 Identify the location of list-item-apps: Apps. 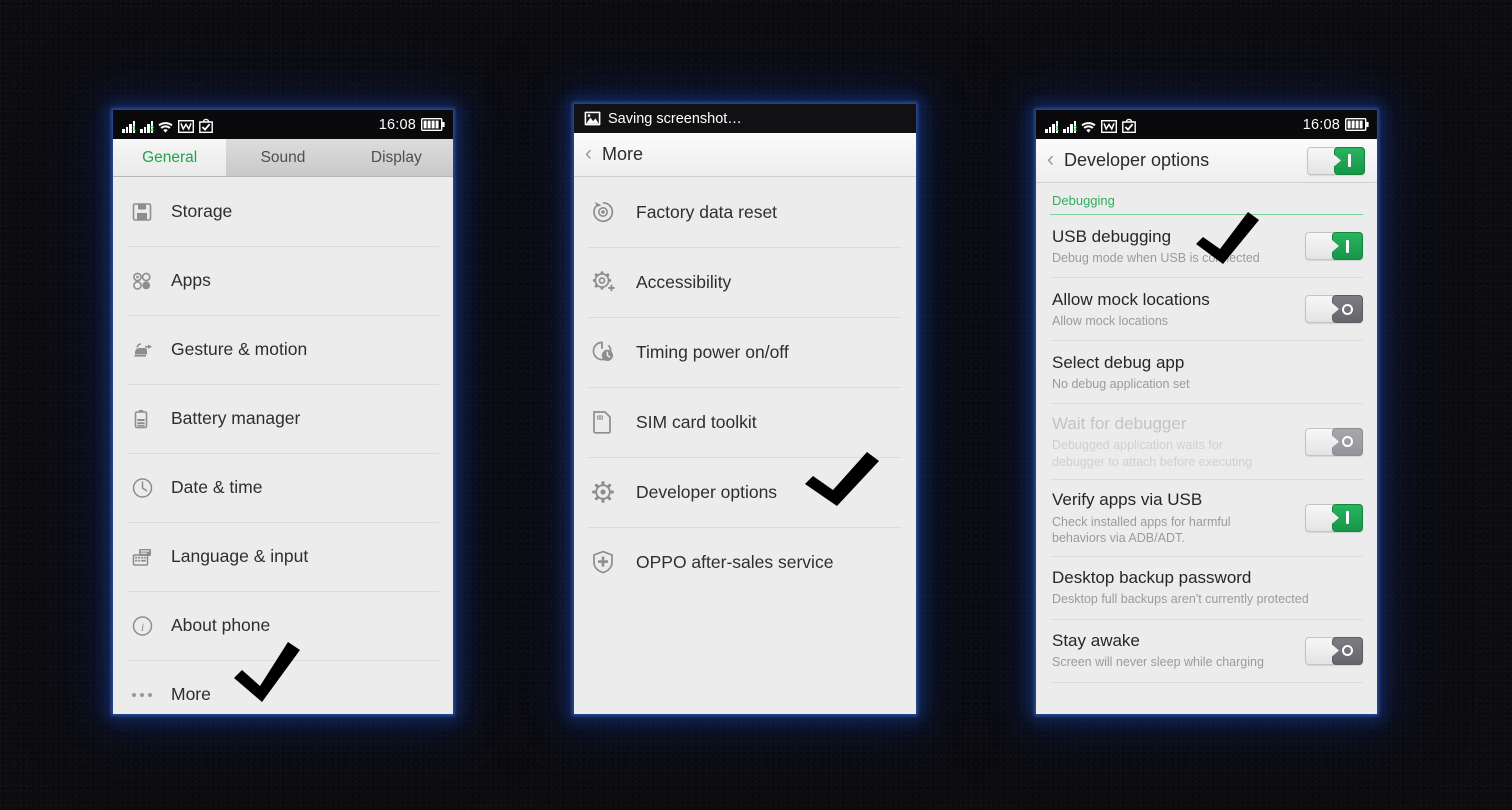
(283, 280).